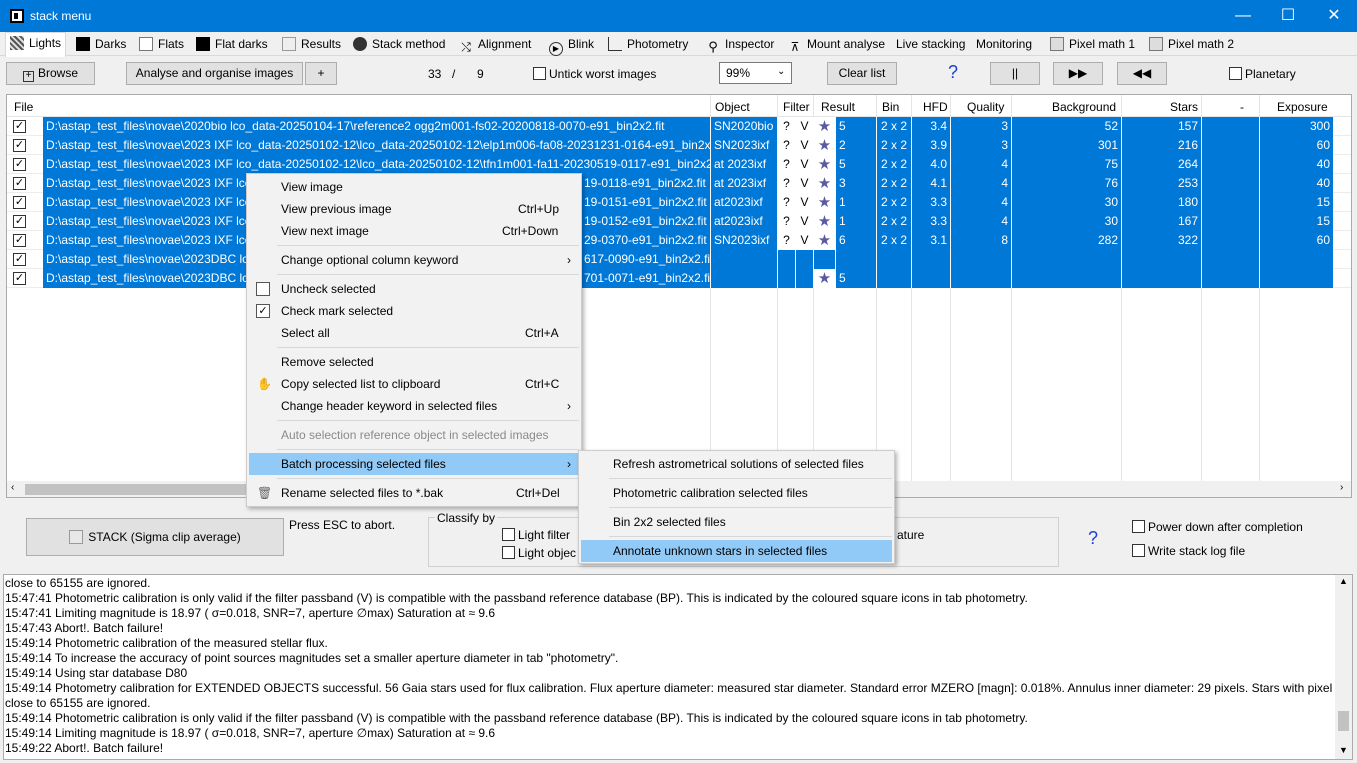 The width and height of the screenshot is (1357, 763). Describe the element at coordinates (1343, 667) in the screenshot. I see `vertical-scrollbar: ▲ ▼` at that location.